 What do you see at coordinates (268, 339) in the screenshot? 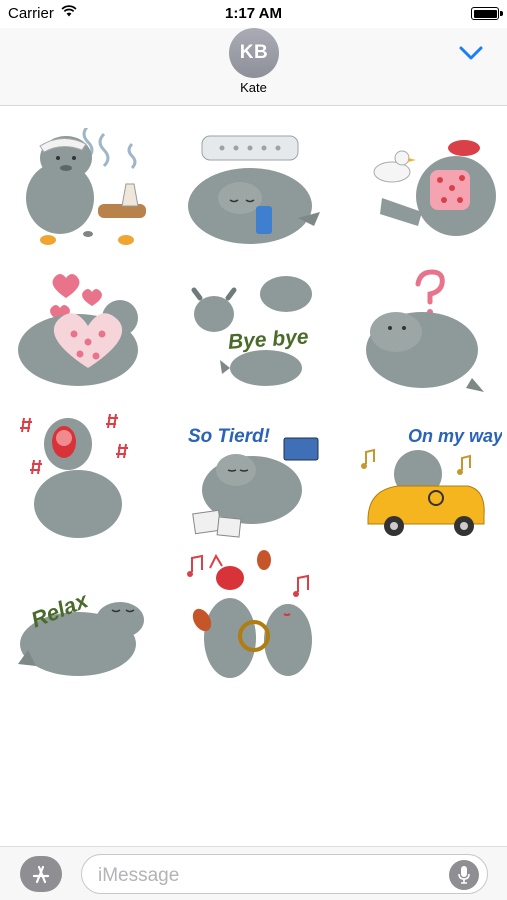
I see `caption-bye-bye: Bye bye` at bounding box center [268, 339].